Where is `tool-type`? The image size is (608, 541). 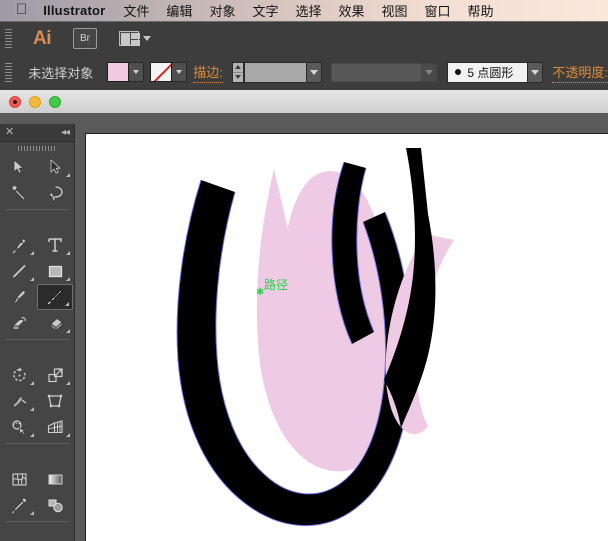
tool-type is located at coordinates (55, 245).